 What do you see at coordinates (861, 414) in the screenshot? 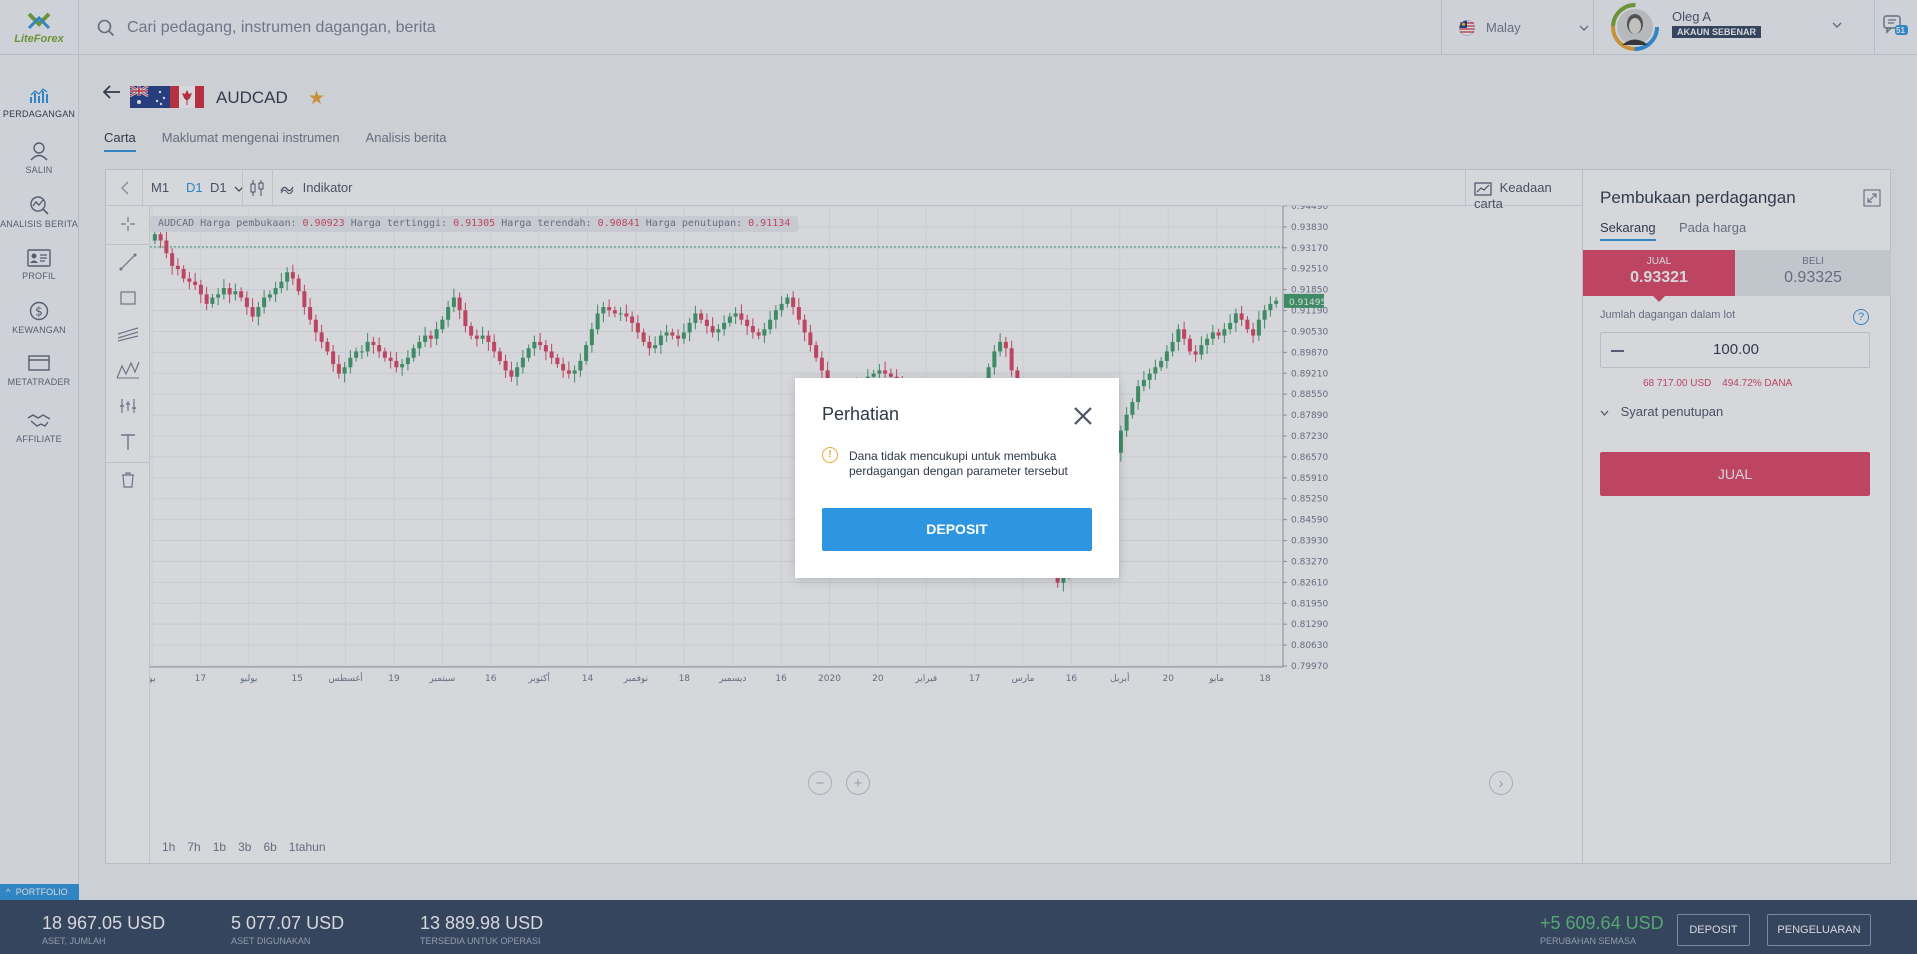
I see `dialog-title: Perhatian` at bounding box center [861, 414].